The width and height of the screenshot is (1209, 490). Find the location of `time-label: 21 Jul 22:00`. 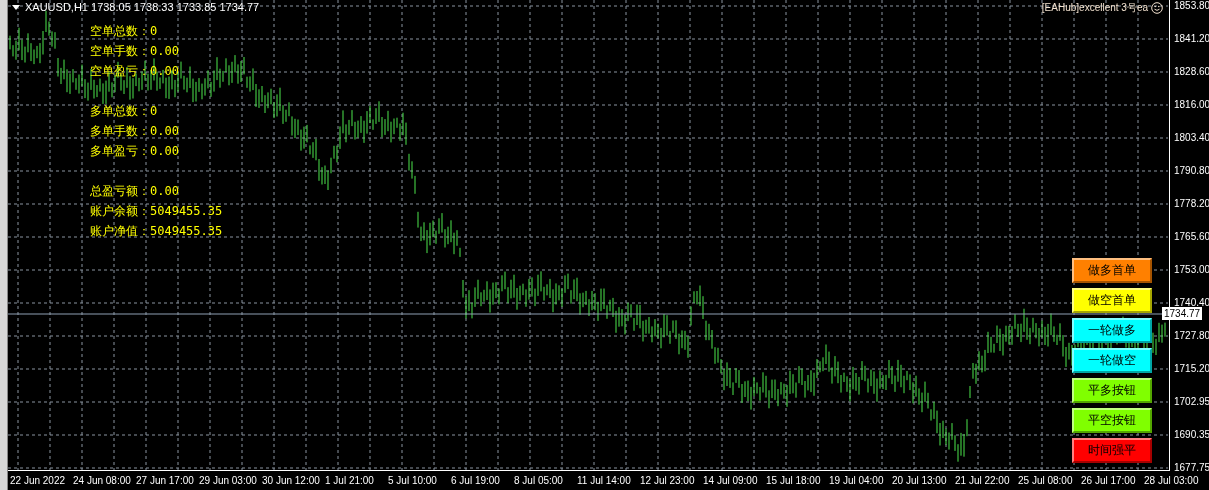

time-label: 21 Jul 22:00 is located at coordinates (983, 481).